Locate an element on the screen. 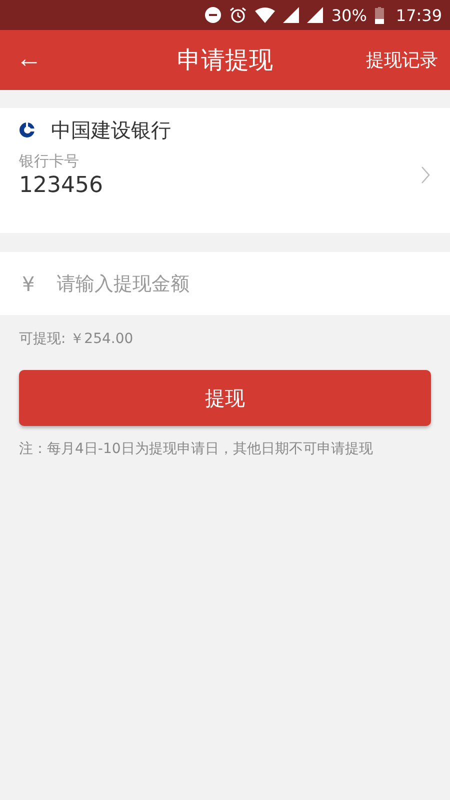 The width and height of the screenshot is (450, 800). clock-time: 17:39 is located at coordinates (419, 15).